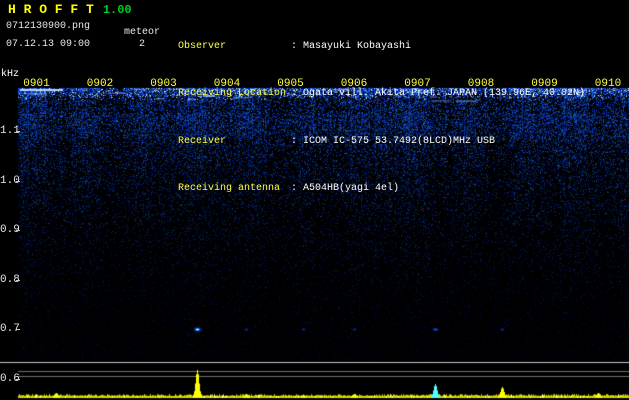 This screenshot has height=400, width=629. What do you see at coordinates (417, 84) in the screenshot?
I see `time-label: 0907` at bounding box center [417, 84].